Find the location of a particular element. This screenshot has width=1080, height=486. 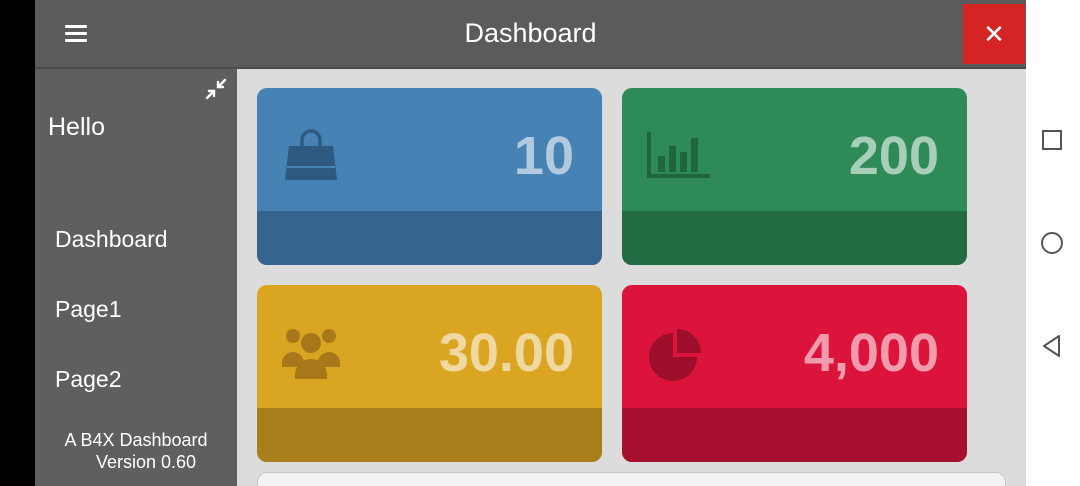

users-group-icon is located at coordinates (311, 353).